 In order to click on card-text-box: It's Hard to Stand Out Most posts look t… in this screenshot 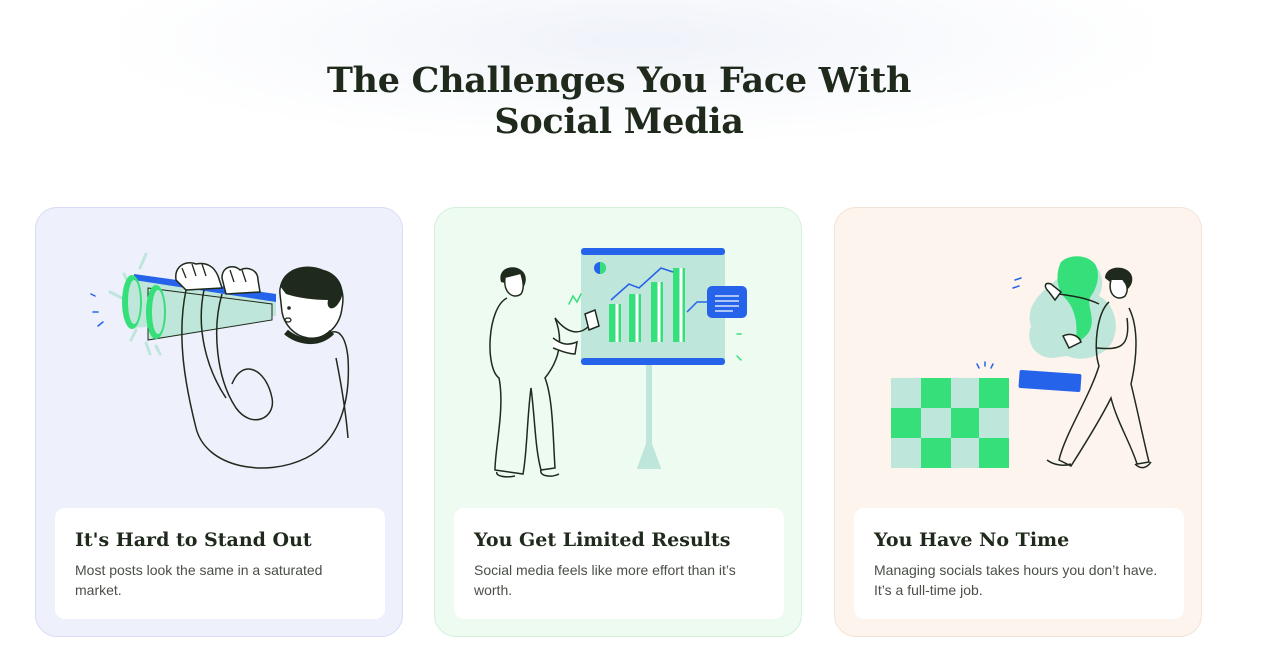, I will do `click(220, 563)`.